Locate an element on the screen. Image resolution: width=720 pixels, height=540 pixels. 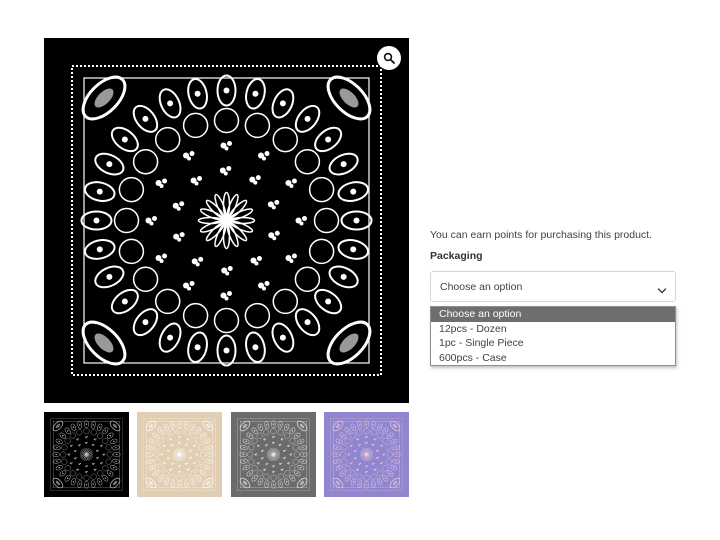
thumbnail-strip is located at coordinates (226, 454).